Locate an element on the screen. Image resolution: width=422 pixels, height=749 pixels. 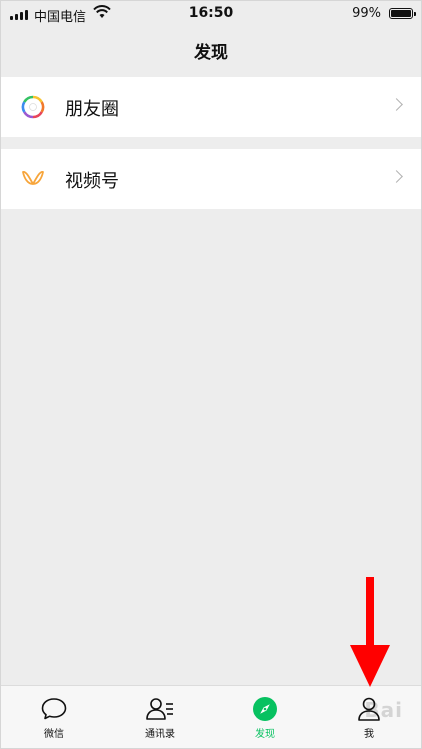
contacts-icon is located at coordinates (159, 709).